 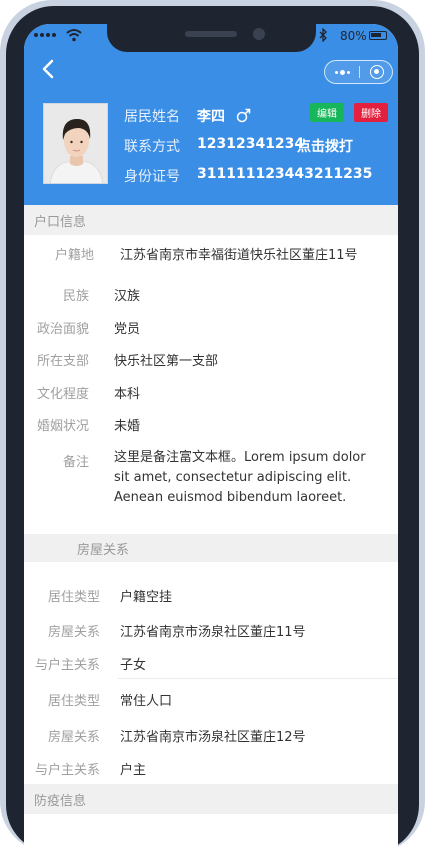 I want to click on field-value: 党员, so click(x=127, y=329).